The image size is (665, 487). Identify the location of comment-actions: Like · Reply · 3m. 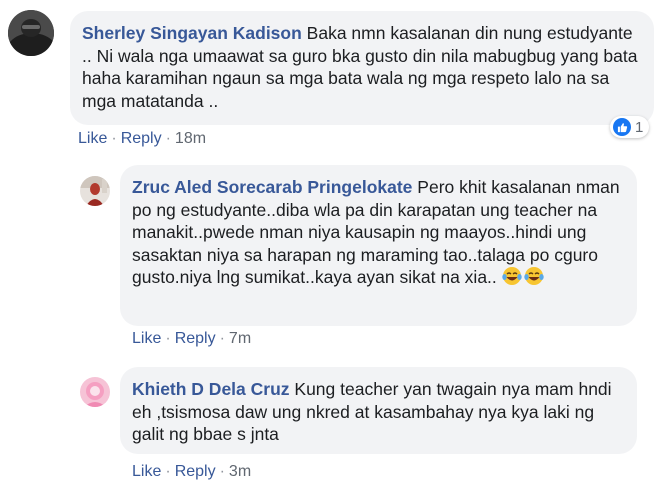
(191, 472).